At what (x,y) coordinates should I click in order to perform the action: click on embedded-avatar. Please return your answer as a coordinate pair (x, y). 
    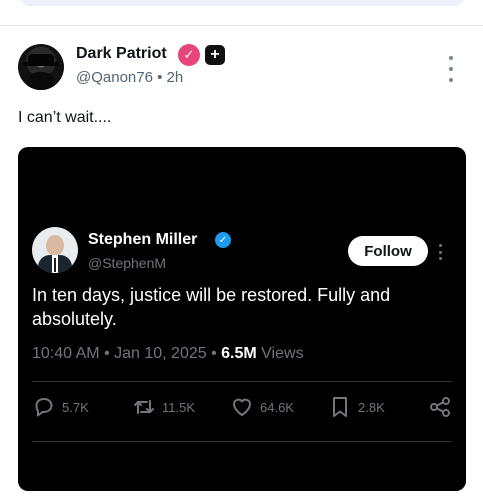
    Looking at the image, I should click on (55, 250).